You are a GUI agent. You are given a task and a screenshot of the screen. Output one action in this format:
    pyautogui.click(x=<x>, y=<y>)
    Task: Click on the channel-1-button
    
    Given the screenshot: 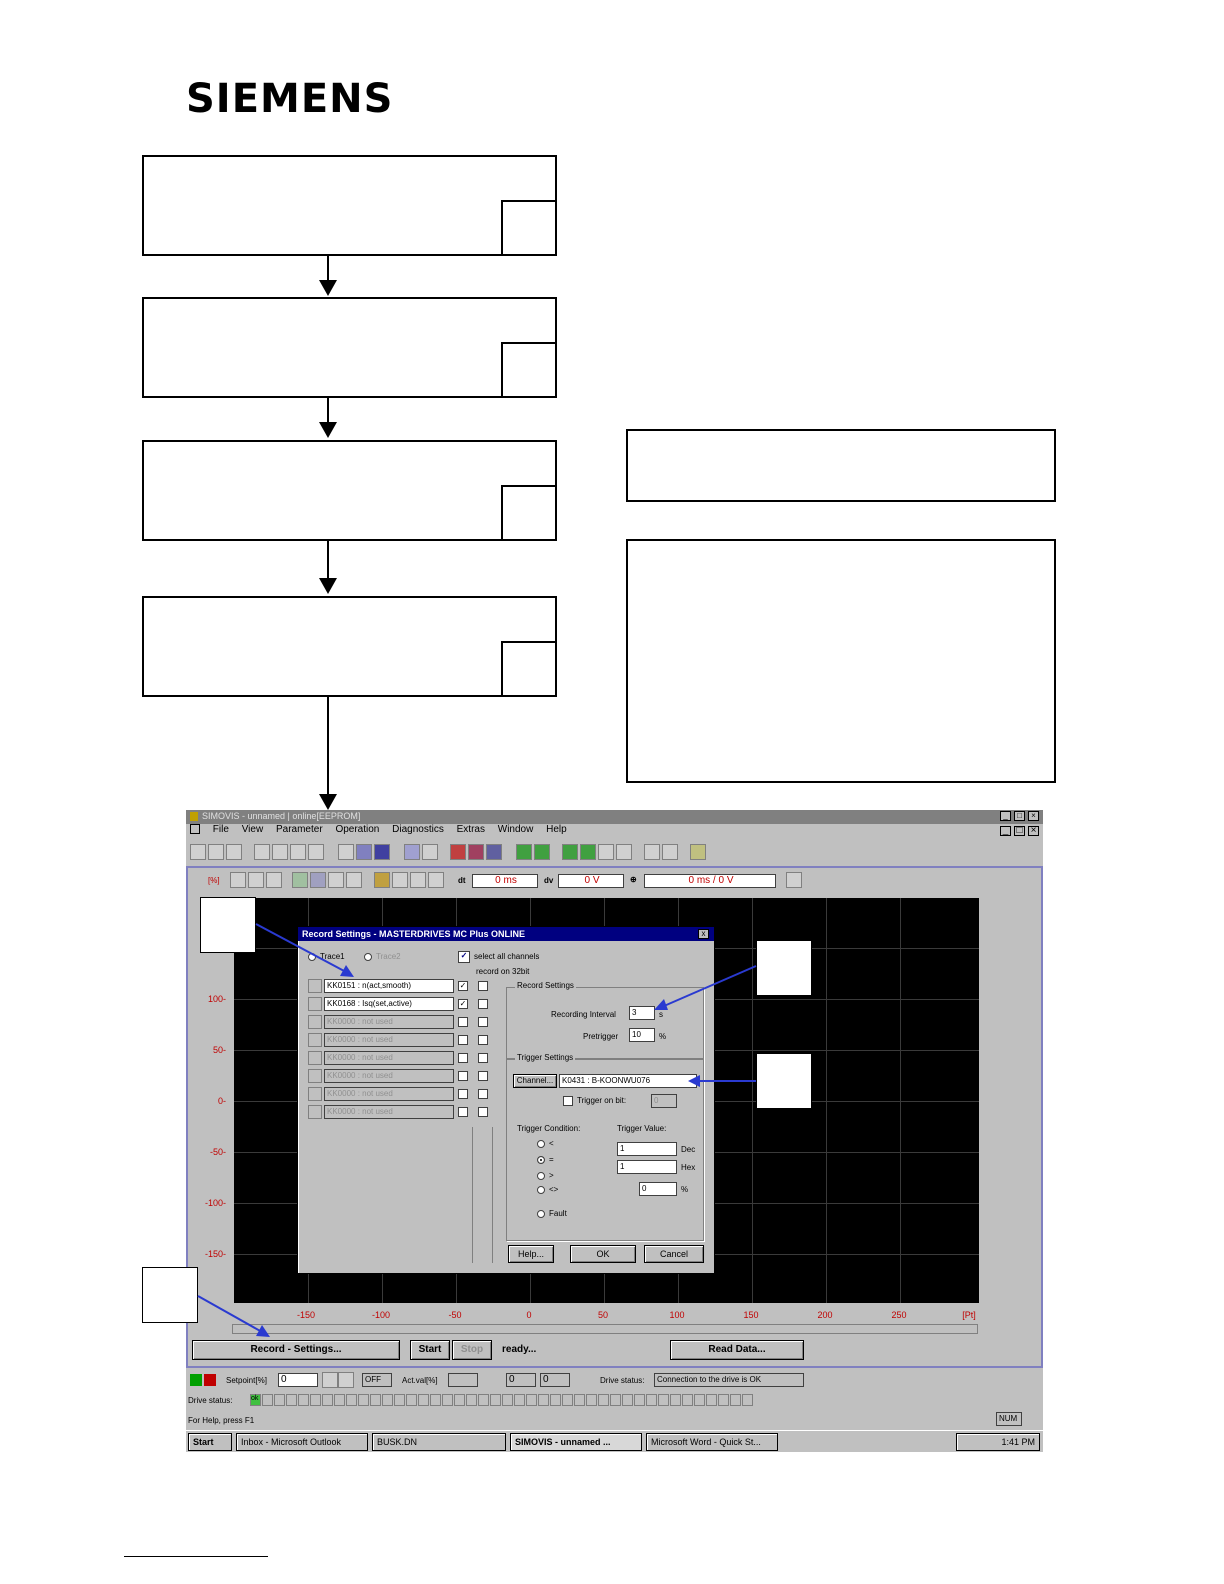 What is the action you would take?
    pyautogui.click(x=315, y=986)
    